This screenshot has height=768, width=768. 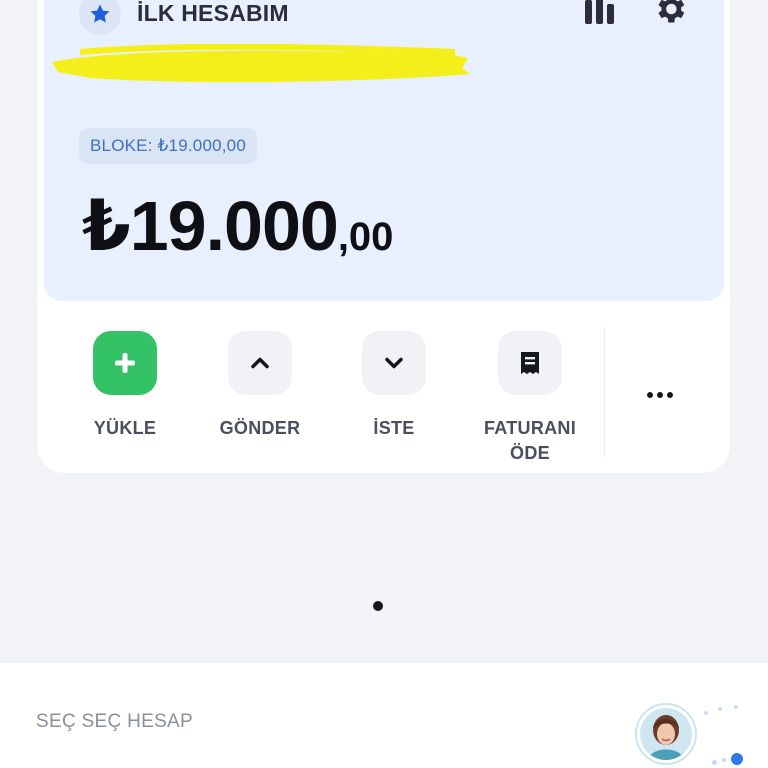 I want to click on receipt-icon, so click(x=530, y=363).